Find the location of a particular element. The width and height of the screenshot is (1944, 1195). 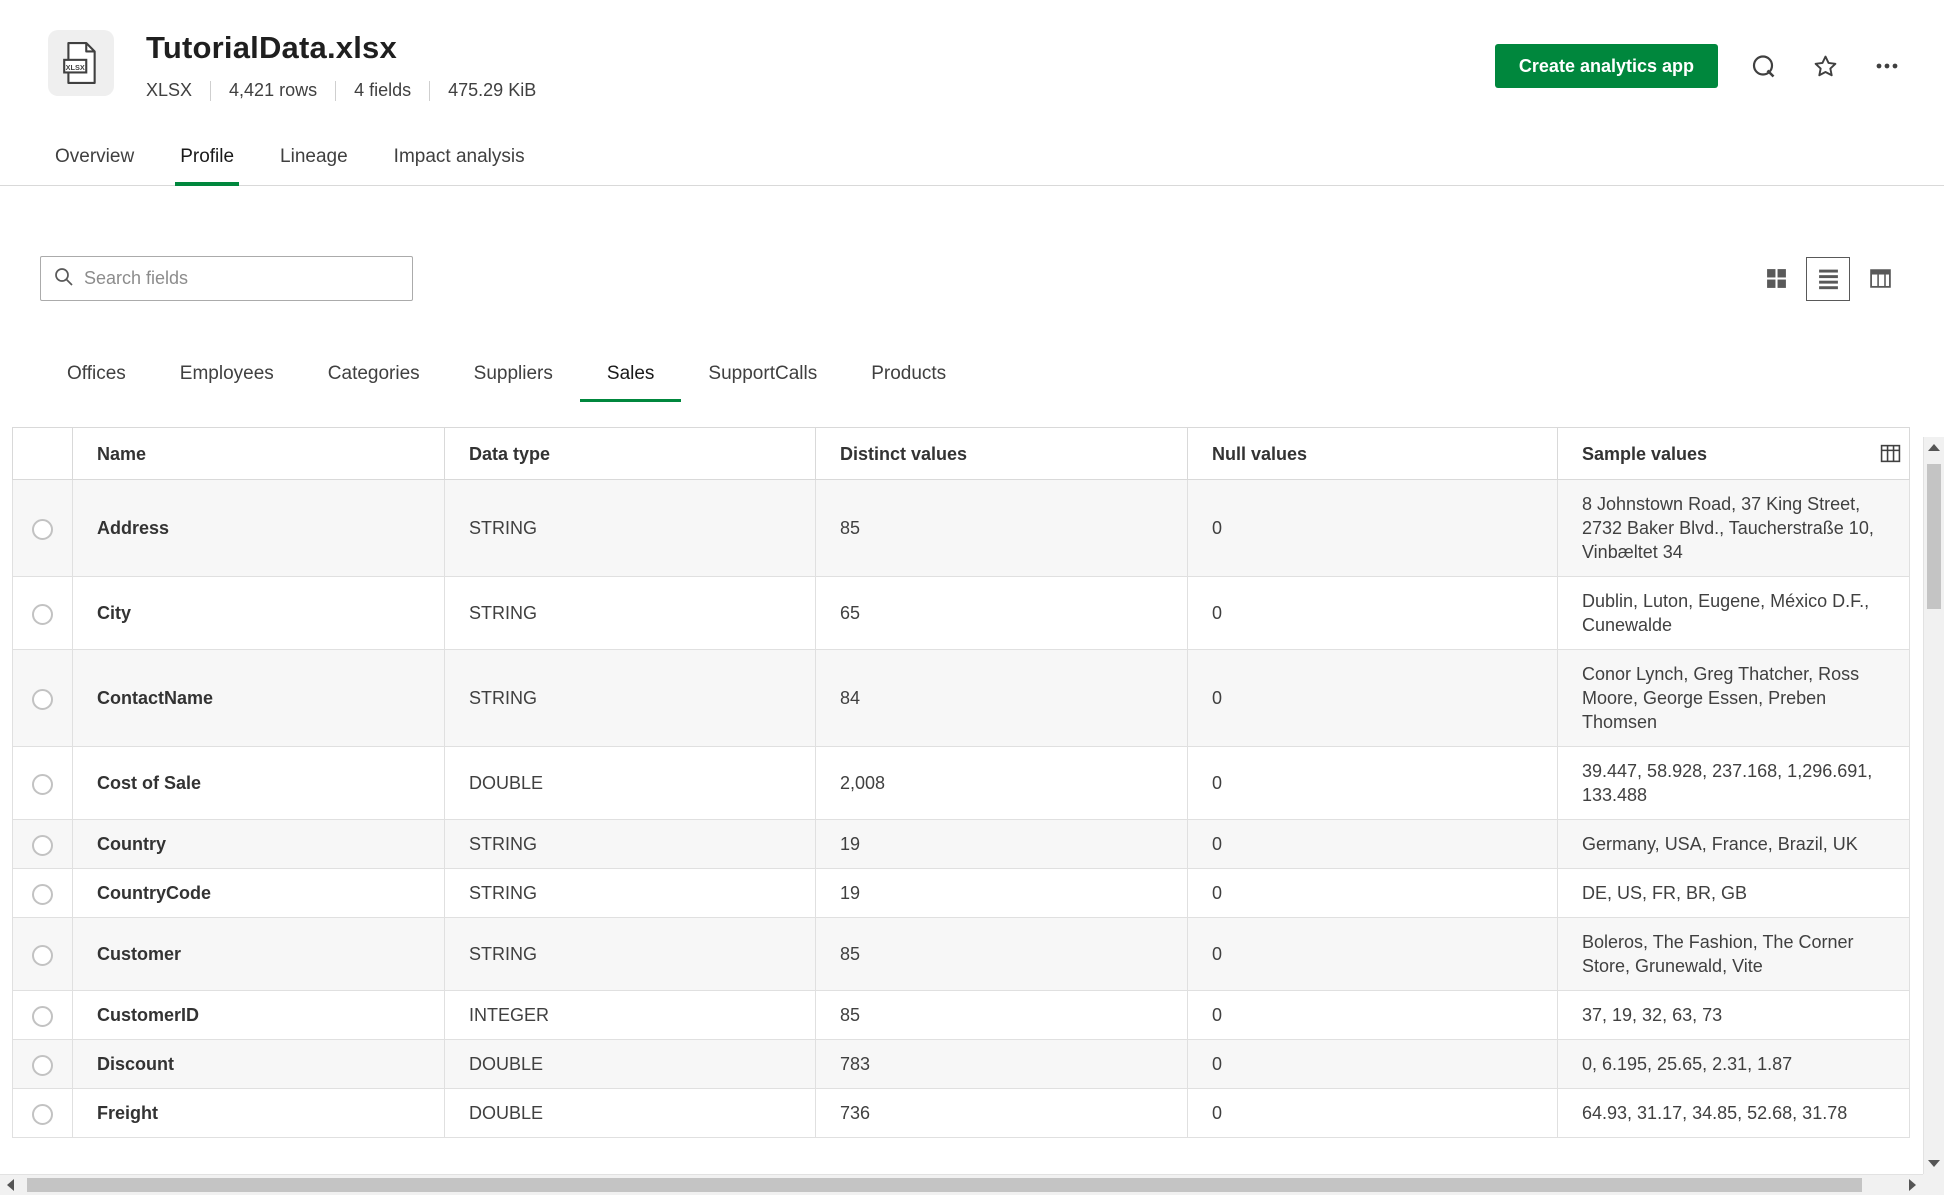

field-distinct-values: 65 is located at coordinates (1001, 613).